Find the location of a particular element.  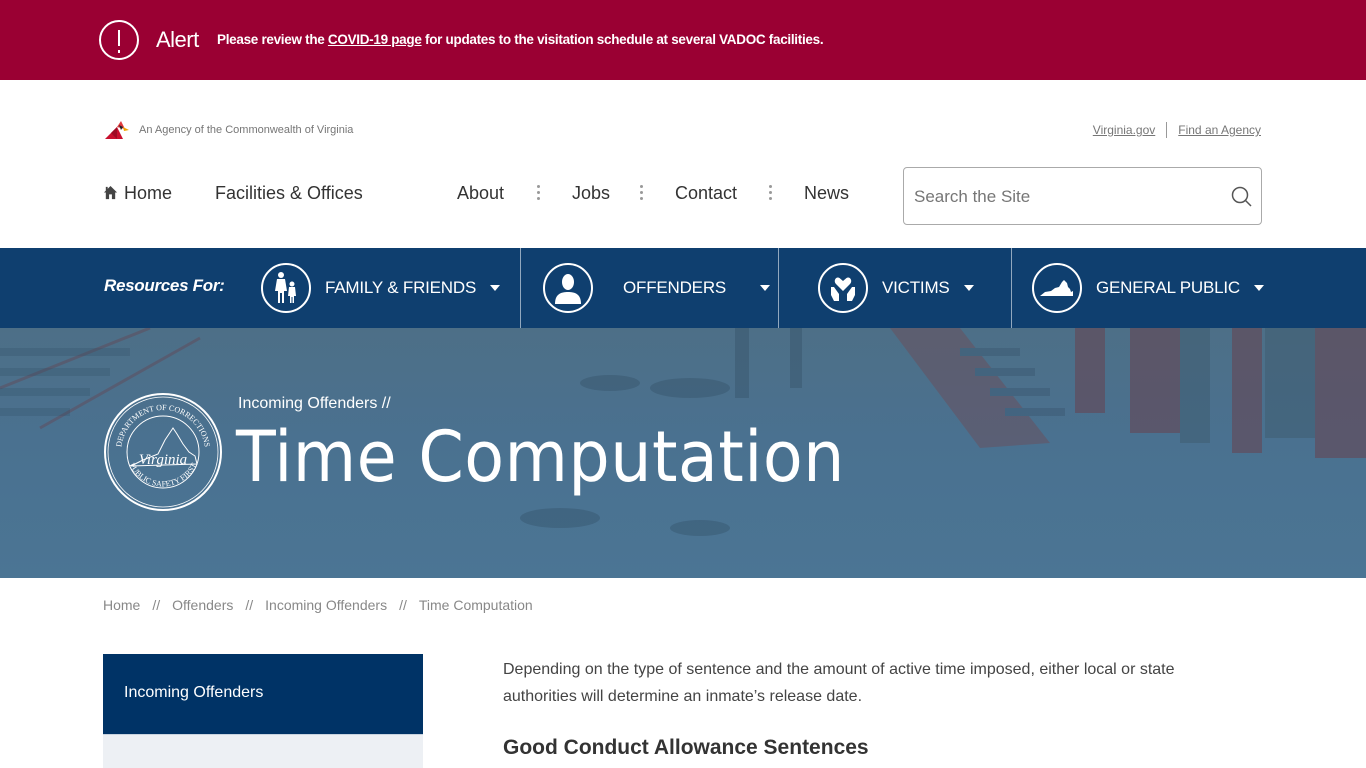

sidebar-item-label: Incoming Offenders is located at coordinates (194, 692).